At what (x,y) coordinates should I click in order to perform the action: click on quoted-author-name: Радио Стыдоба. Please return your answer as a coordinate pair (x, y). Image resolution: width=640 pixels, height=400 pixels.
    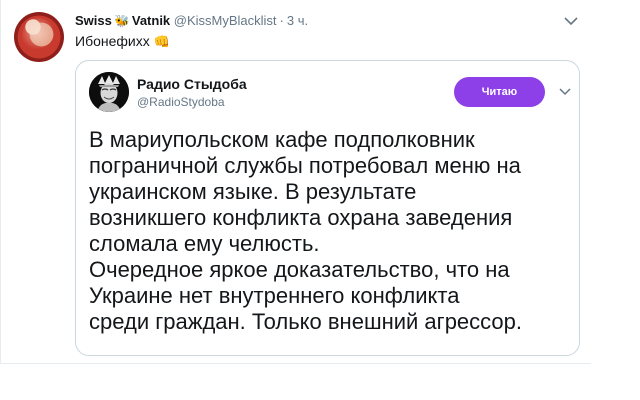
    Looking at the image, I should click on (192, 84).